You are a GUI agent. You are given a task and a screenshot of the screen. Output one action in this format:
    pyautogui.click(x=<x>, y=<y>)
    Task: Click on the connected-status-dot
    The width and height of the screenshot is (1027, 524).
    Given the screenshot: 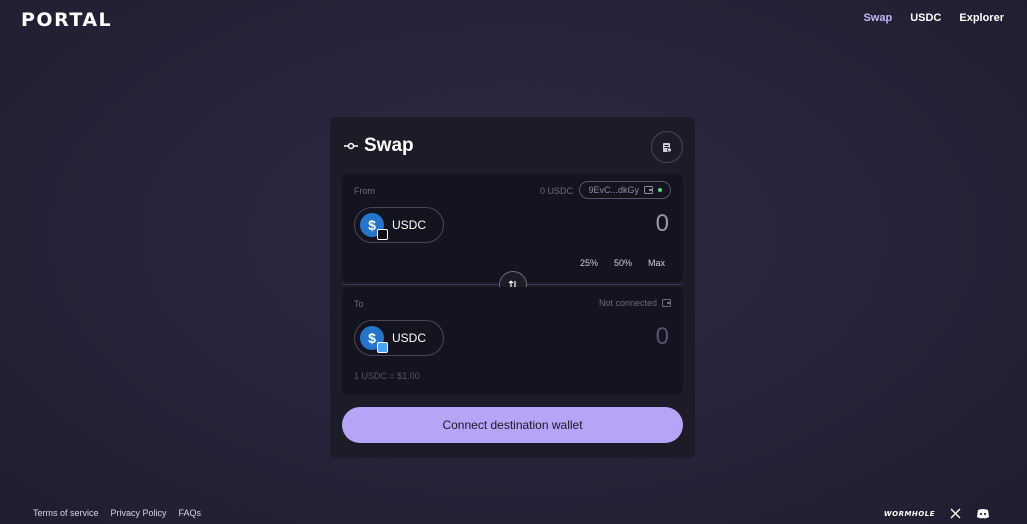 What is the action you would take?
    pyautogui.click(x=660, y=190)
    